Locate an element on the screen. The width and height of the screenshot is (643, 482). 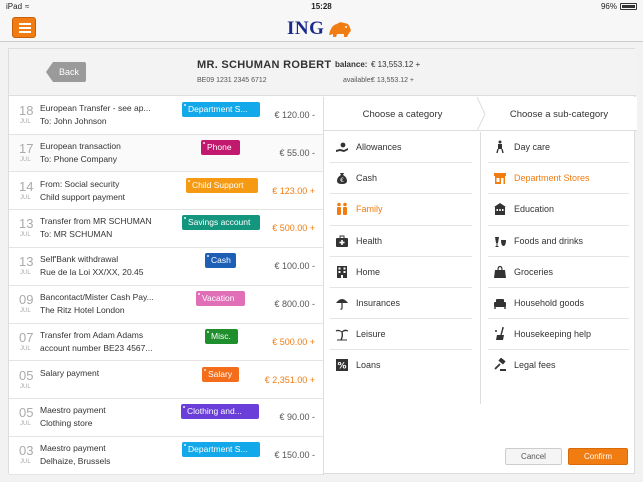
category-tag: Salary is located at coordinates (220, 374).